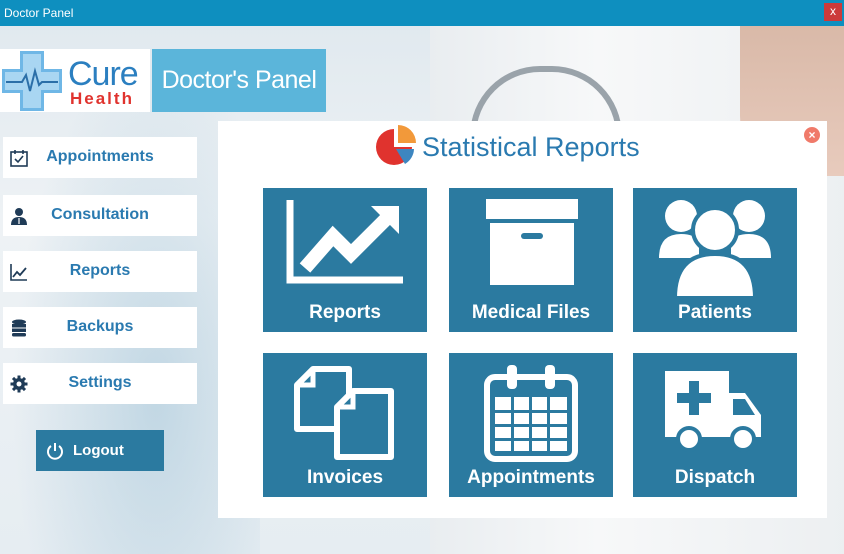 Image resolution: width=844 pixels, height=554 pixels. Describe the element at coordinates (531, 260) in the screenshot. I see `medical-files-tile: Medical Files` at that location.